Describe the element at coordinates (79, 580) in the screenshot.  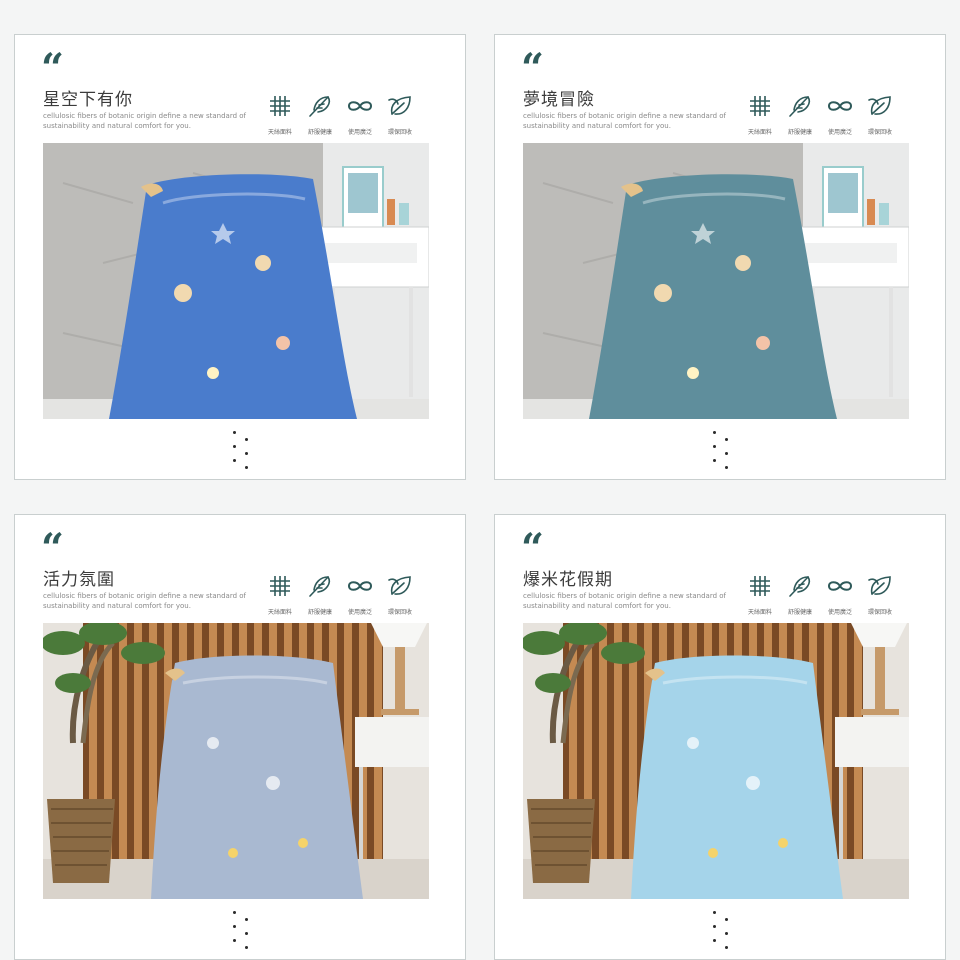
I see `product-title: 活力氛圍` at that location.